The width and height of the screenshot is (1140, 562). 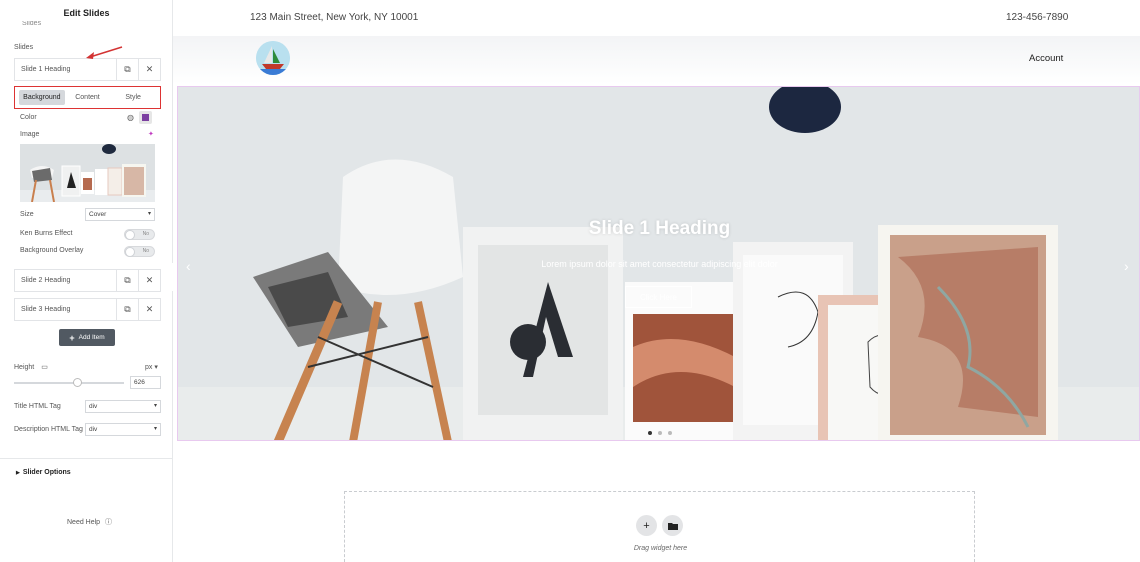 What do you see at coordinates (65, 280) in the screenshot?
I see `repeater-item-title: Slide 2 Heading` at bounding box center [65, 280].